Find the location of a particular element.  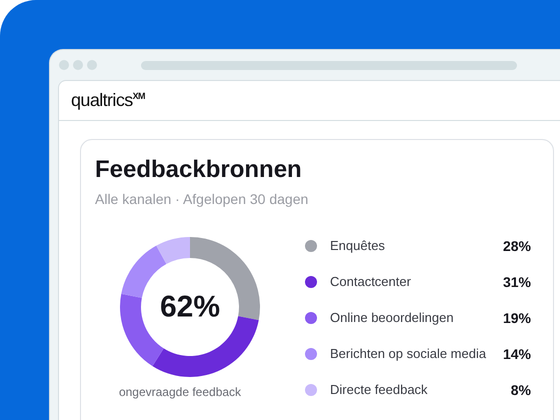

legend-label: Contactcenter is located at coordinates (370, 282).